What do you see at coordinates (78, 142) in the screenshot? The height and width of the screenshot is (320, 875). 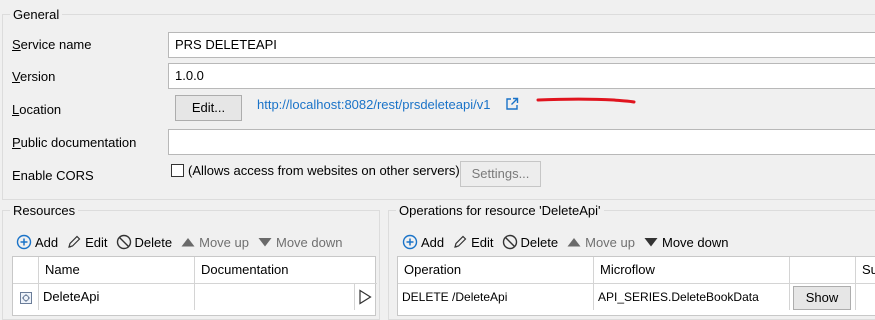 I see `public-doc-label-rest: ublic documentation` at bounding box center [78, 142].